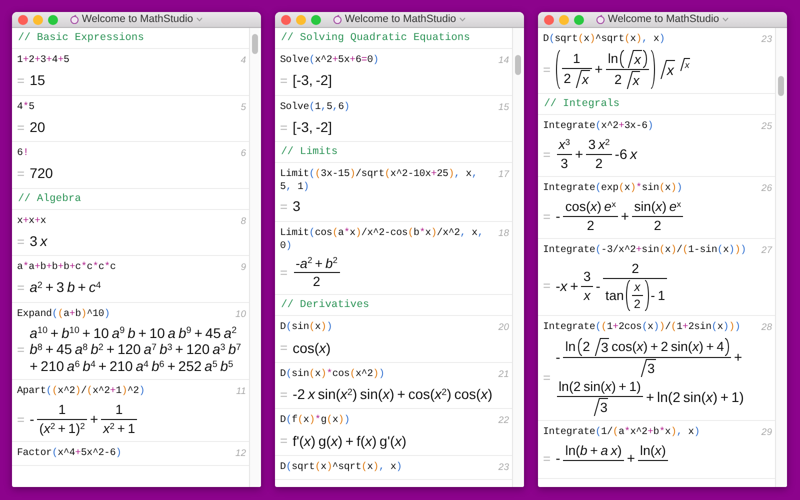 Image resolution: width=800 pixels, height=500 pixels. What do you see at coordinates (311, 348) in the screenshot?
I see `math-result: cos(x)` at bounding box center [311, 348].